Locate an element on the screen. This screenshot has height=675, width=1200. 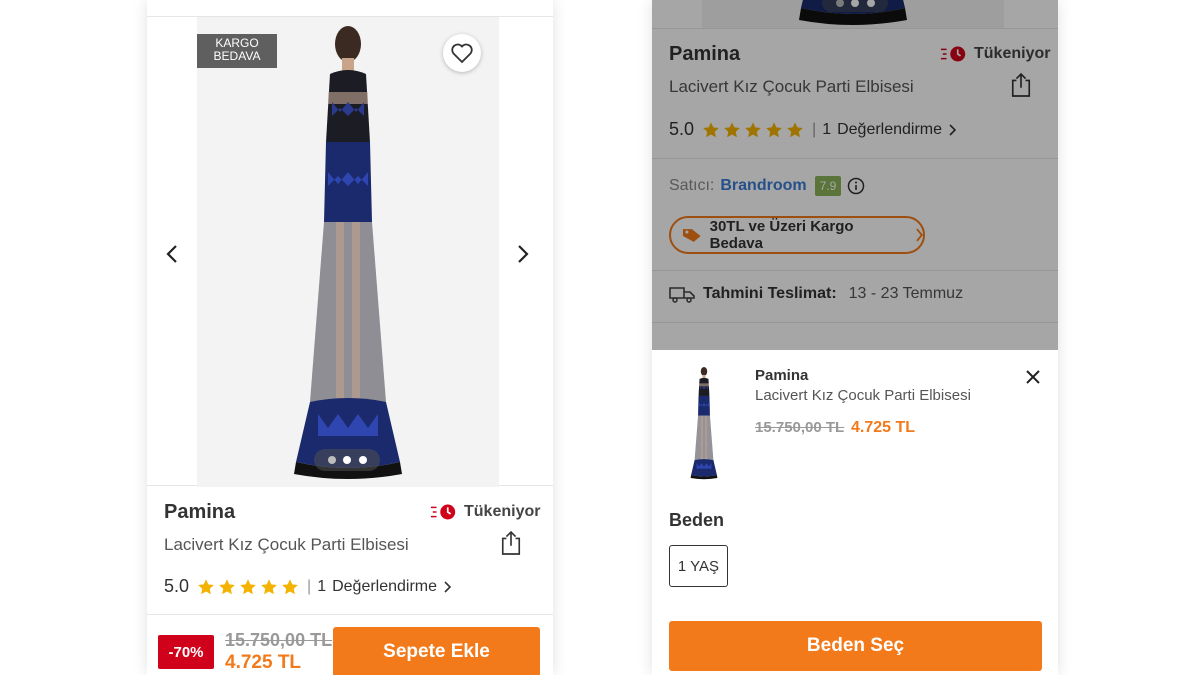
add-to-cart-button: Sepete Ekle is located at coordinates (436, 651).